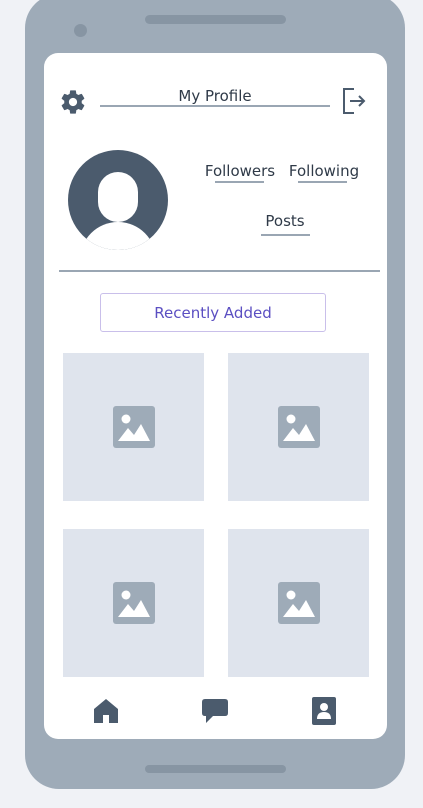  Describe the element at coordinates (215, 711) in the screenshot. I see `chat-icon` at that location.